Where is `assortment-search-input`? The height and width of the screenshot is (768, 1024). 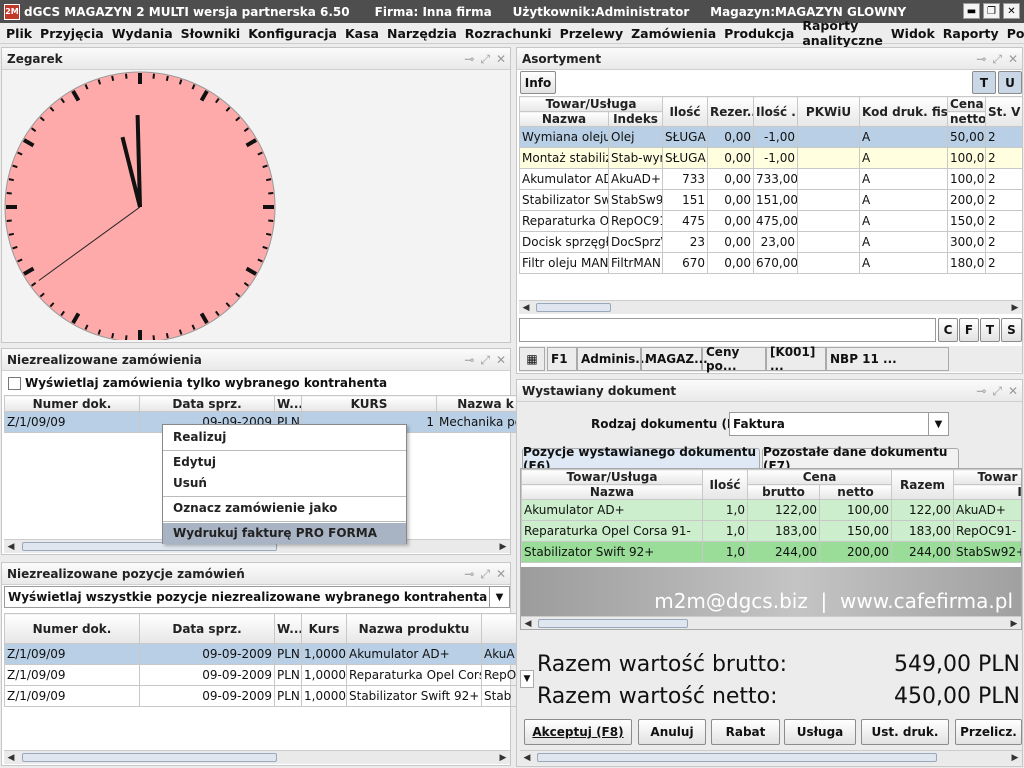 assortment-search-input is located at coordinates (727, 330).